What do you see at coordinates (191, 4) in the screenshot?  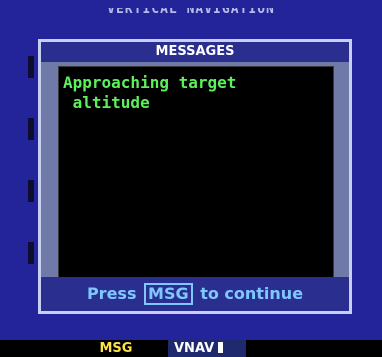 I see `title-clip` at bounding box center [191, 4].